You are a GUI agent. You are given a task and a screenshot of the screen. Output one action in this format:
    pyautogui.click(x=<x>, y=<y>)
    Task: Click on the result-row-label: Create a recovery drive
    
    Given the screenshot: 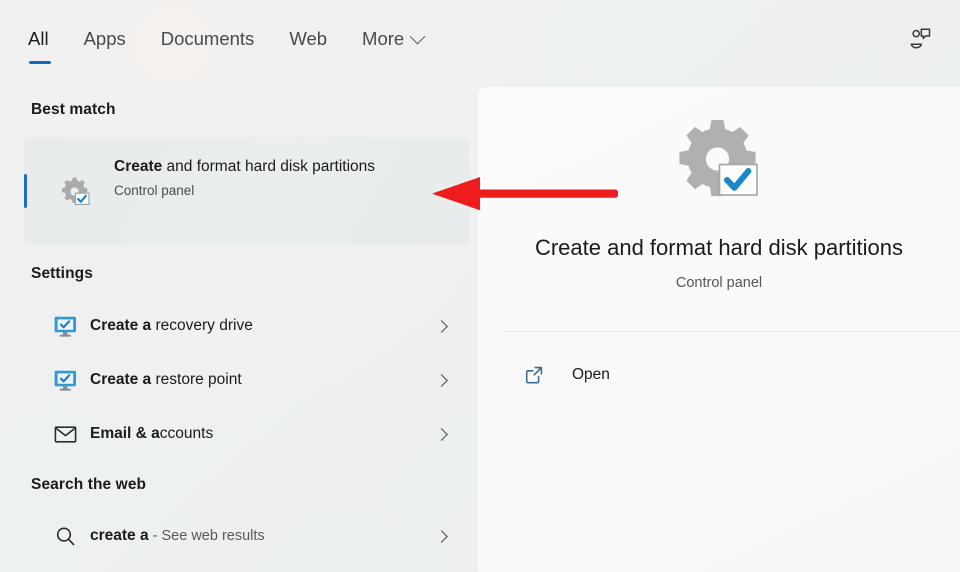 What is the action you would take?
    pyautogui.click(x=171, y=326)
    